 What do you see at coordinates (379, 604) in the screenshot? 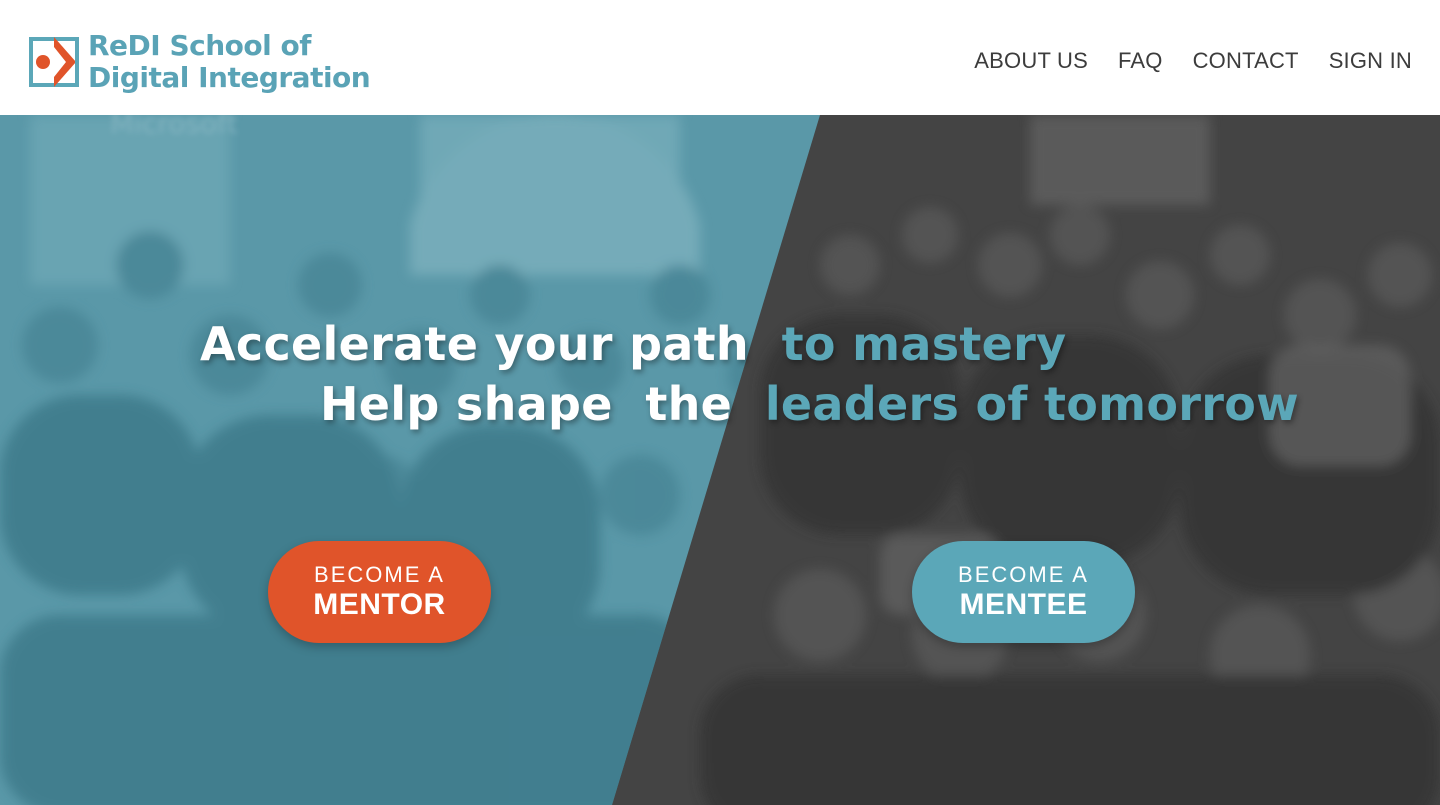
I see `mentor-button-big: MENTOR` at bounding box center [379, 604].